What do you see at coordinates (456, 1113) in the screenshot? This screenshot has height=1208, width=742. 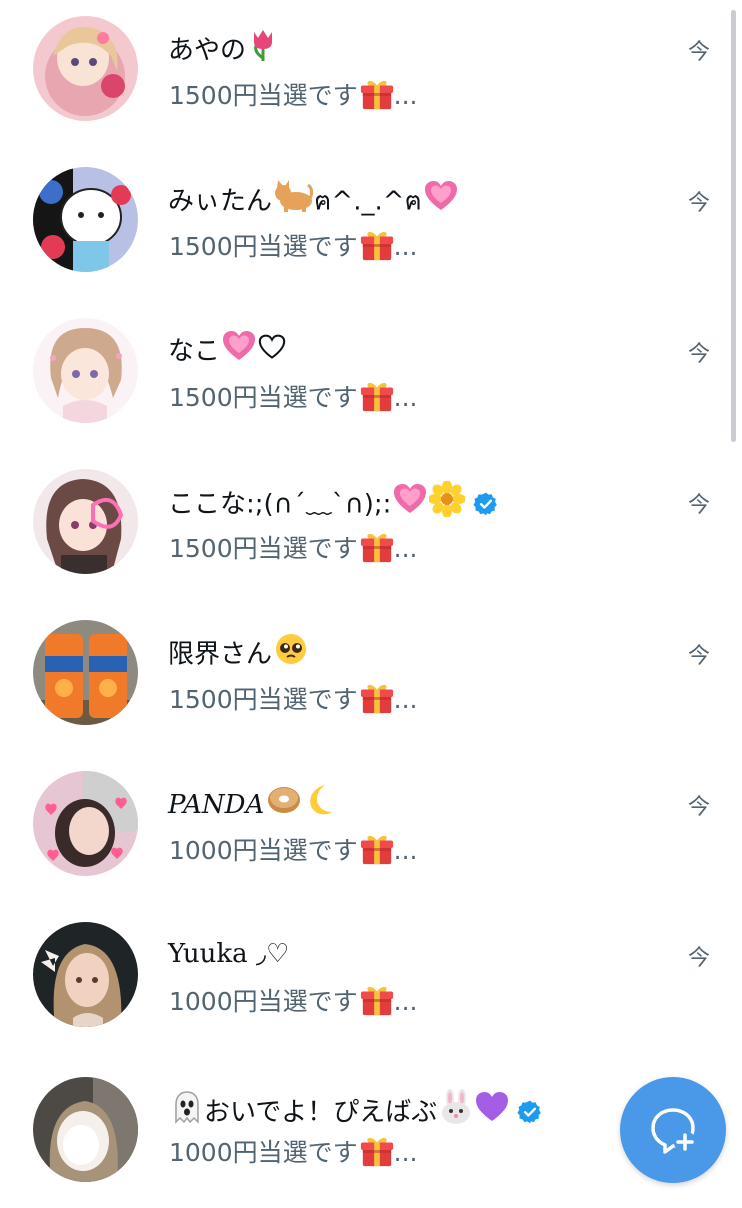 I see `rabbit-face-icon` at bounding box center [456, 1113].